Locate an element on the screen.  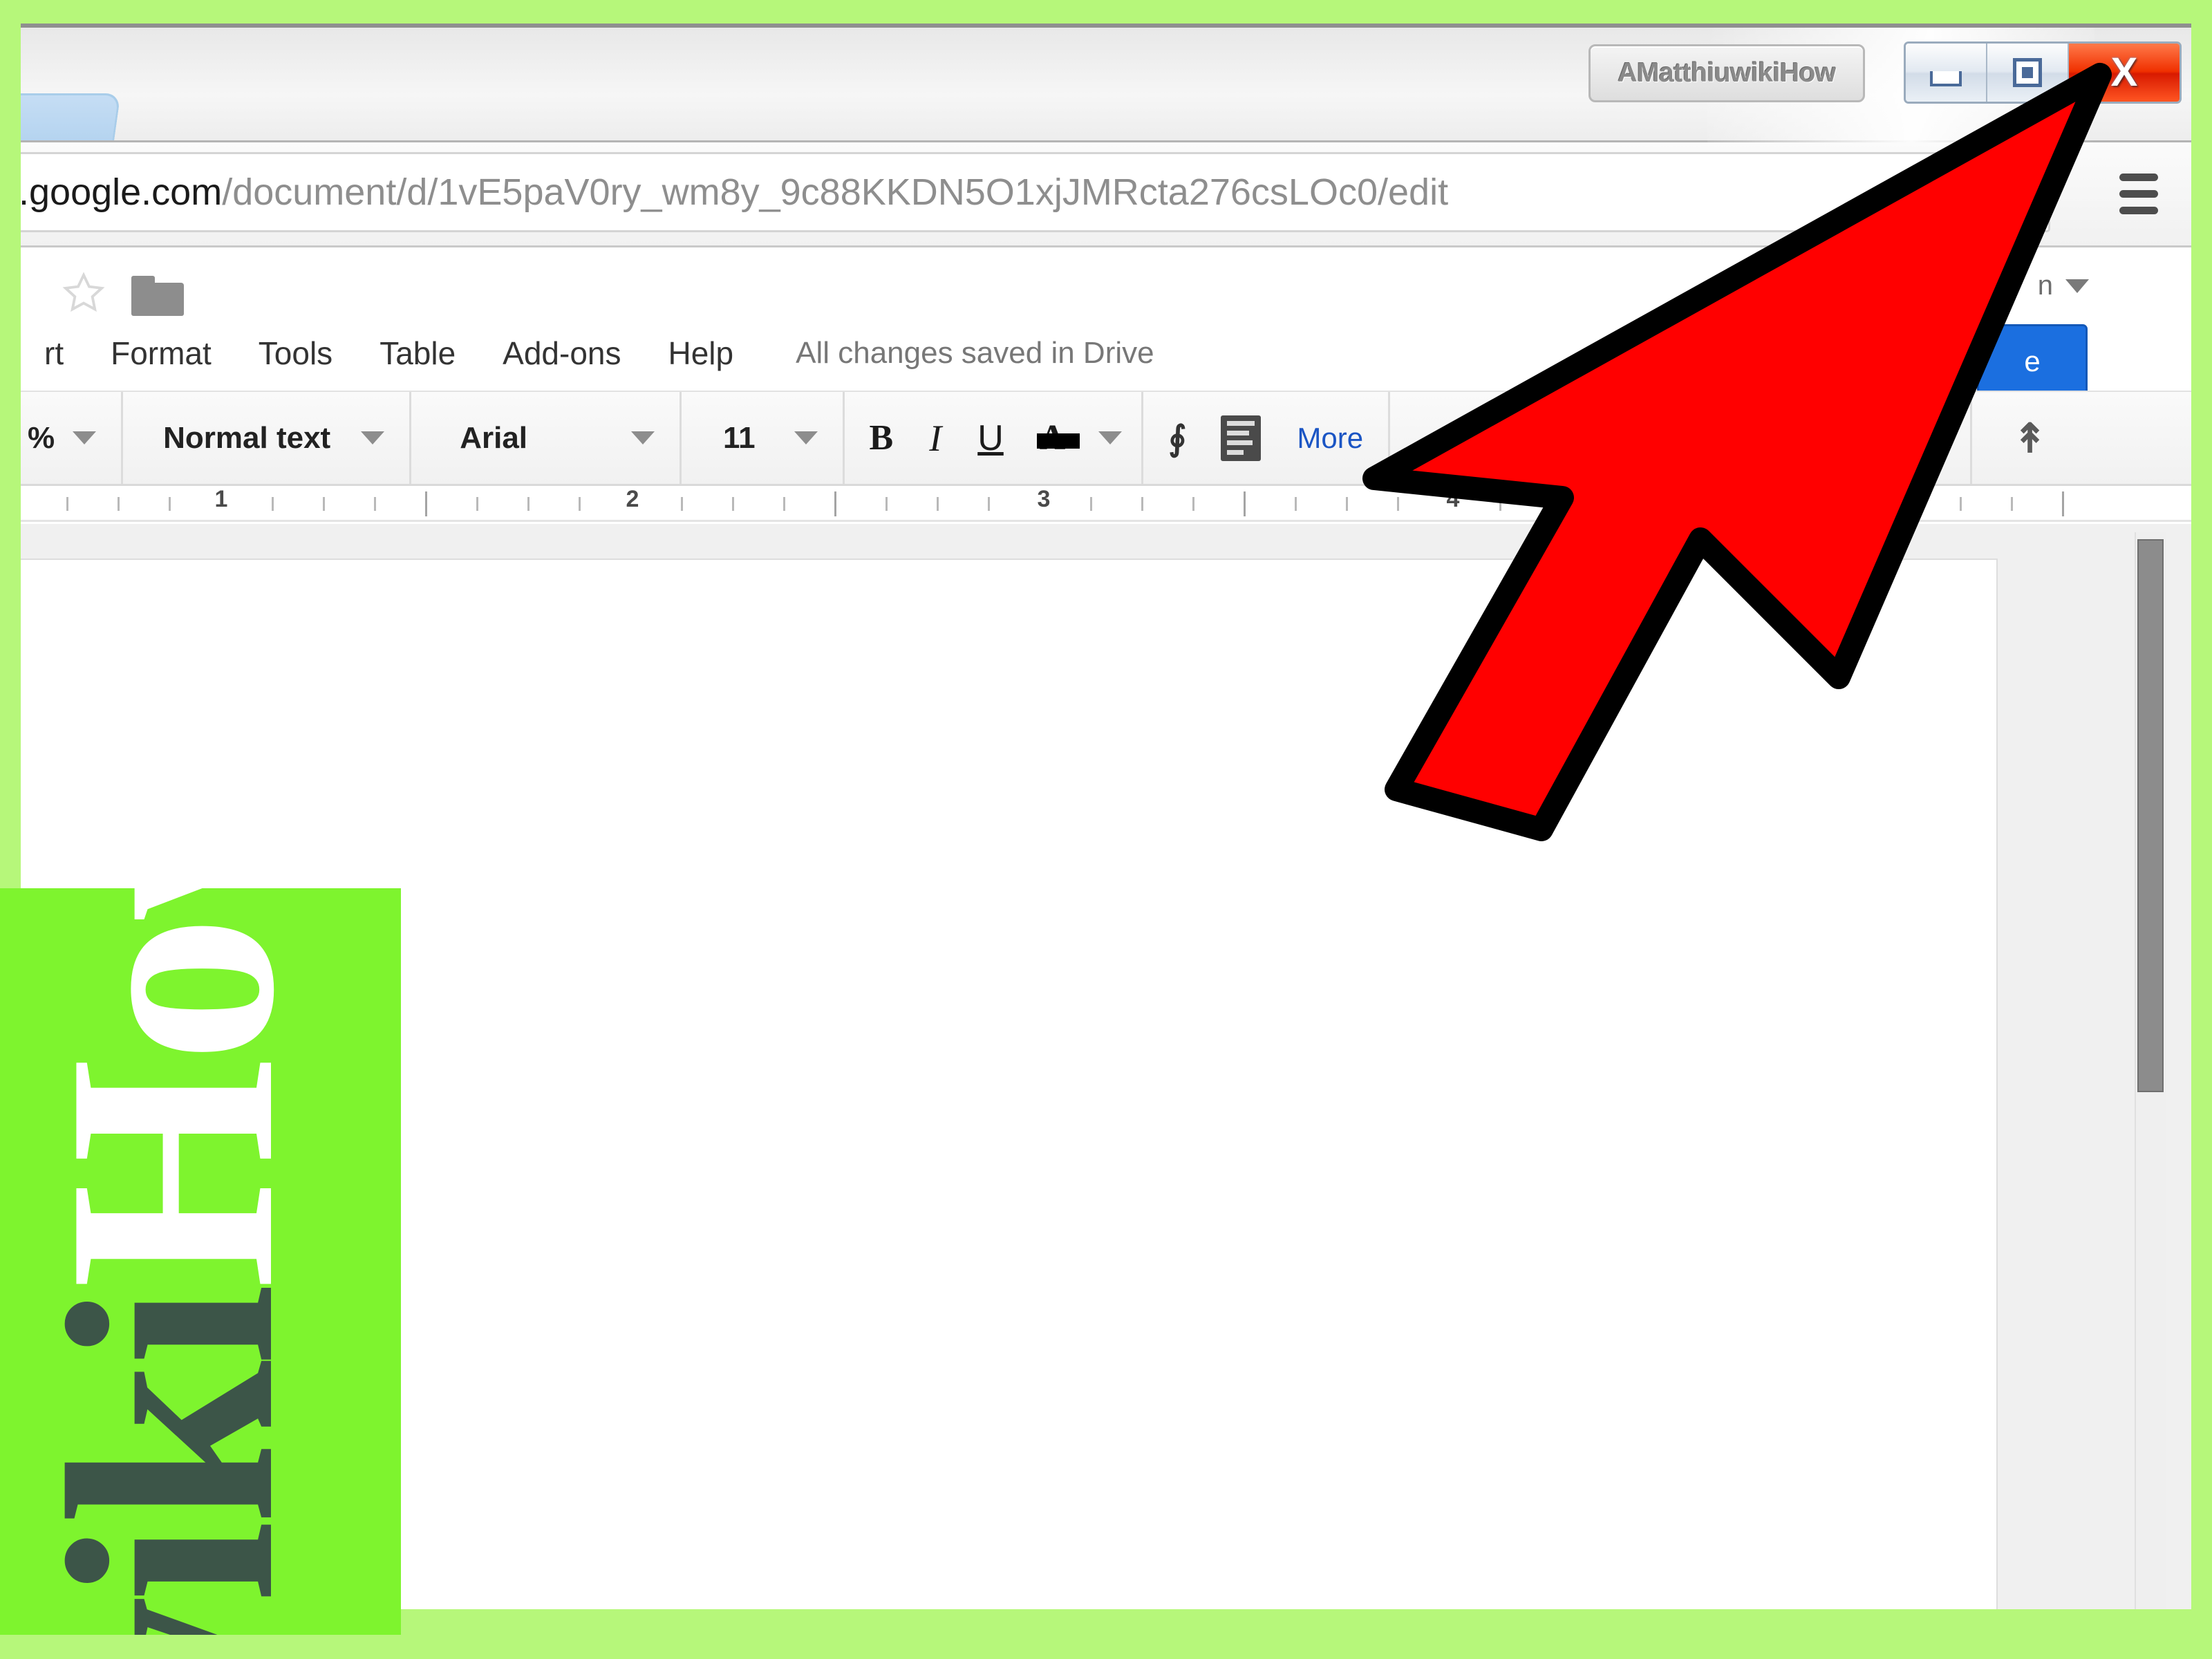
close-button: X is located at coordinates (2124, 73).